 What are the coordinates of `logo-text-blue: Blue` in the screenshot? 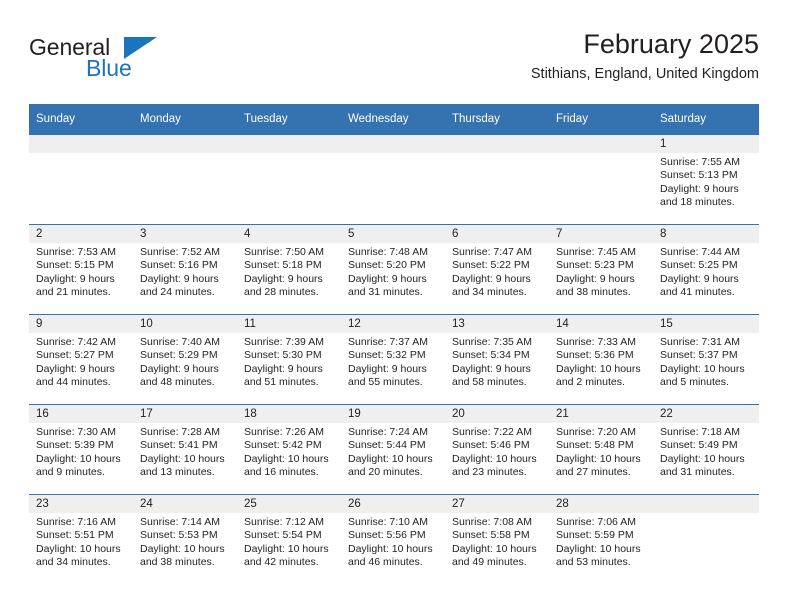 It's located at (109, 68).